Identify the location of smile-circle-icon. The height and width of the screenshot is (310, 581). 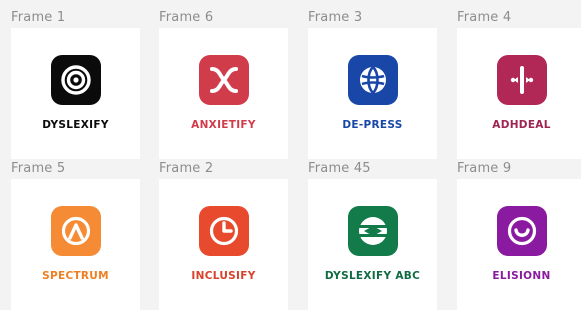
(521, 231).